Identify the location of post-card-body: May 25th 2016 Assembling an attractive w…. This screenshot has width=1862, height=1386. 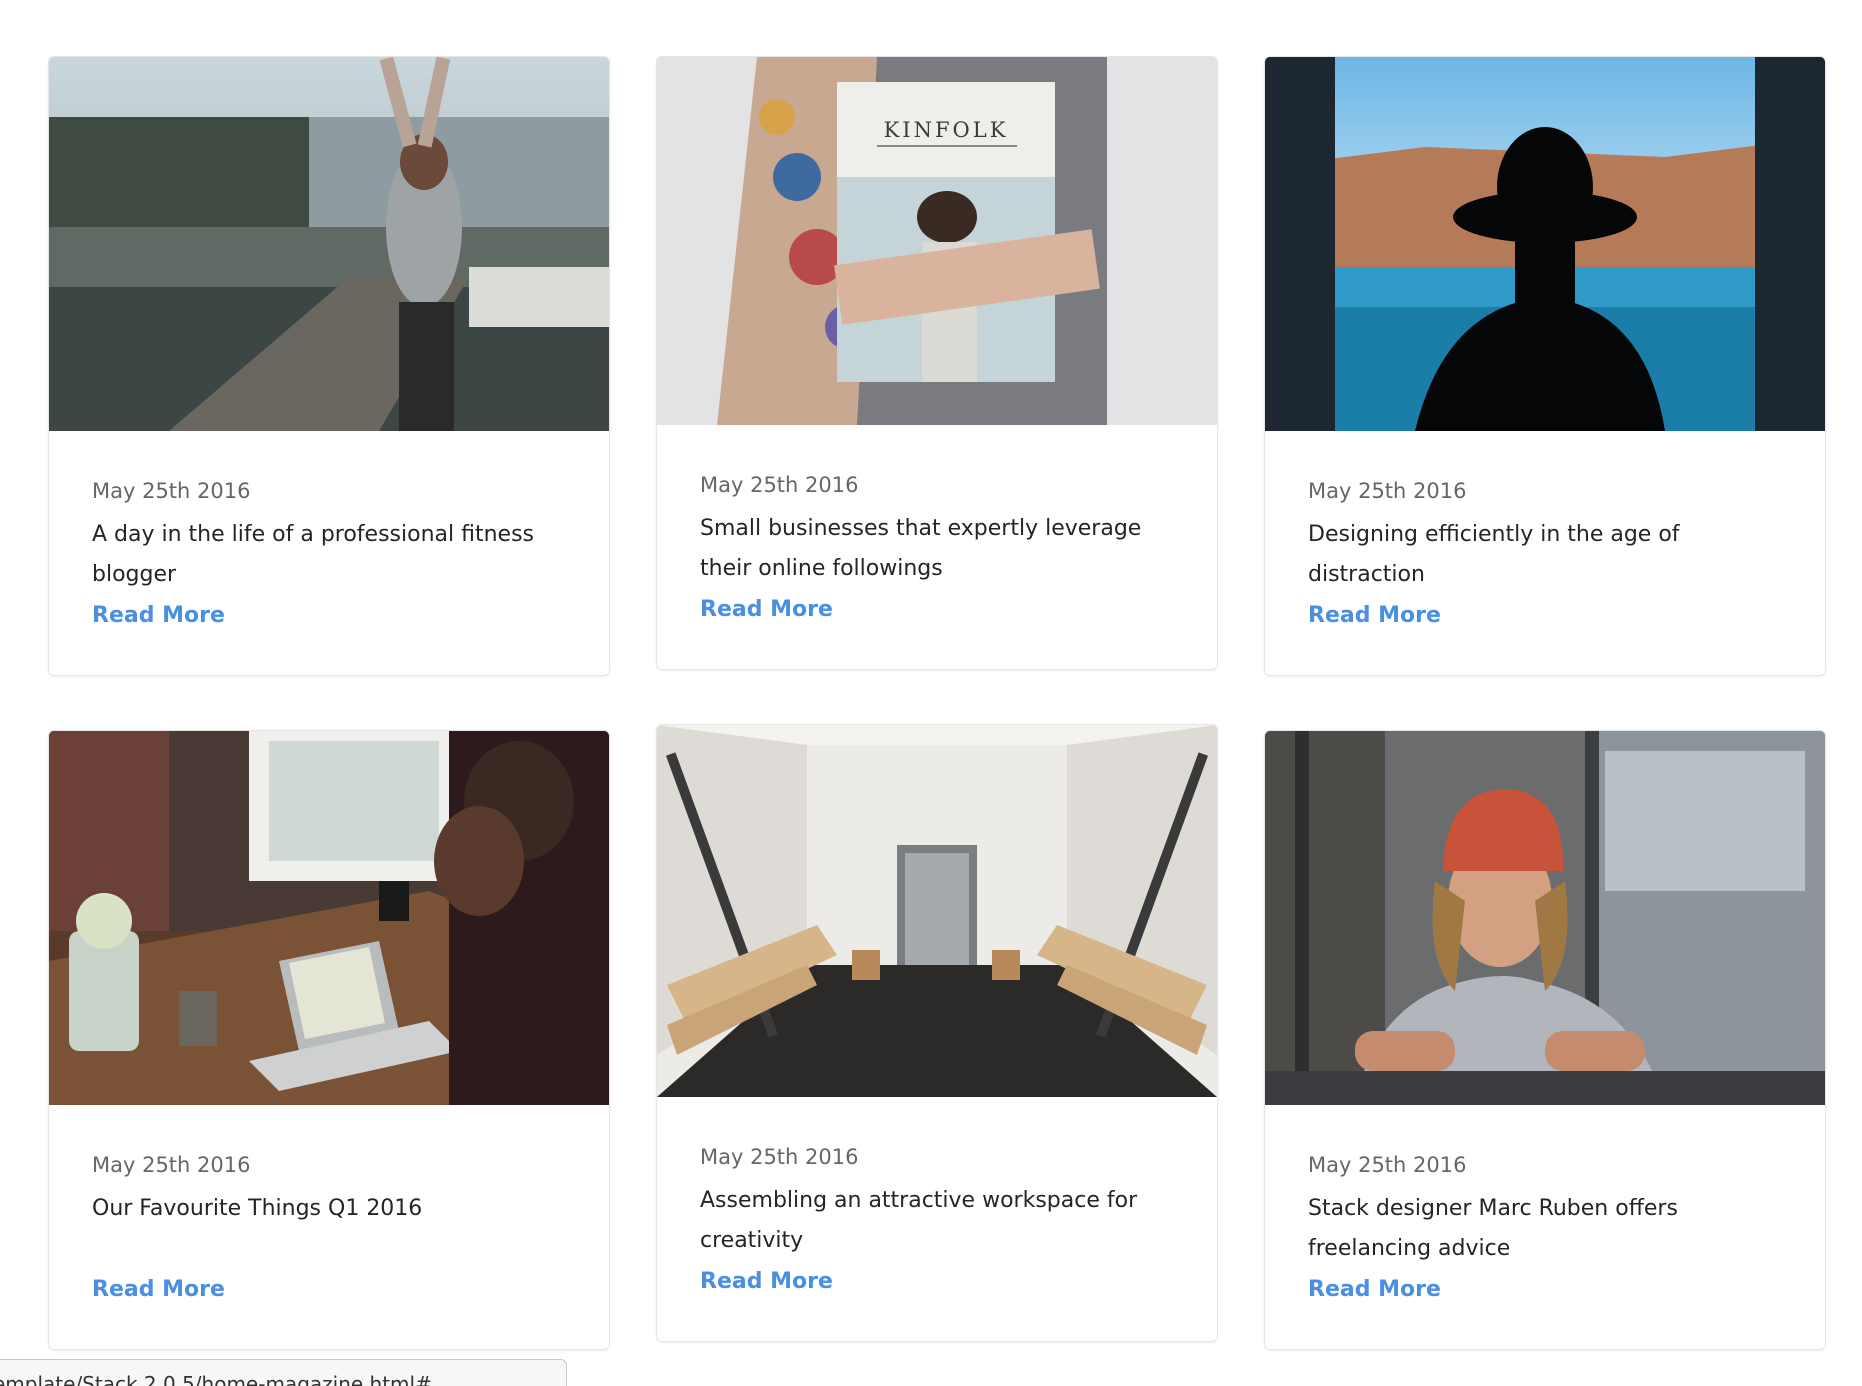
(937, 1219).